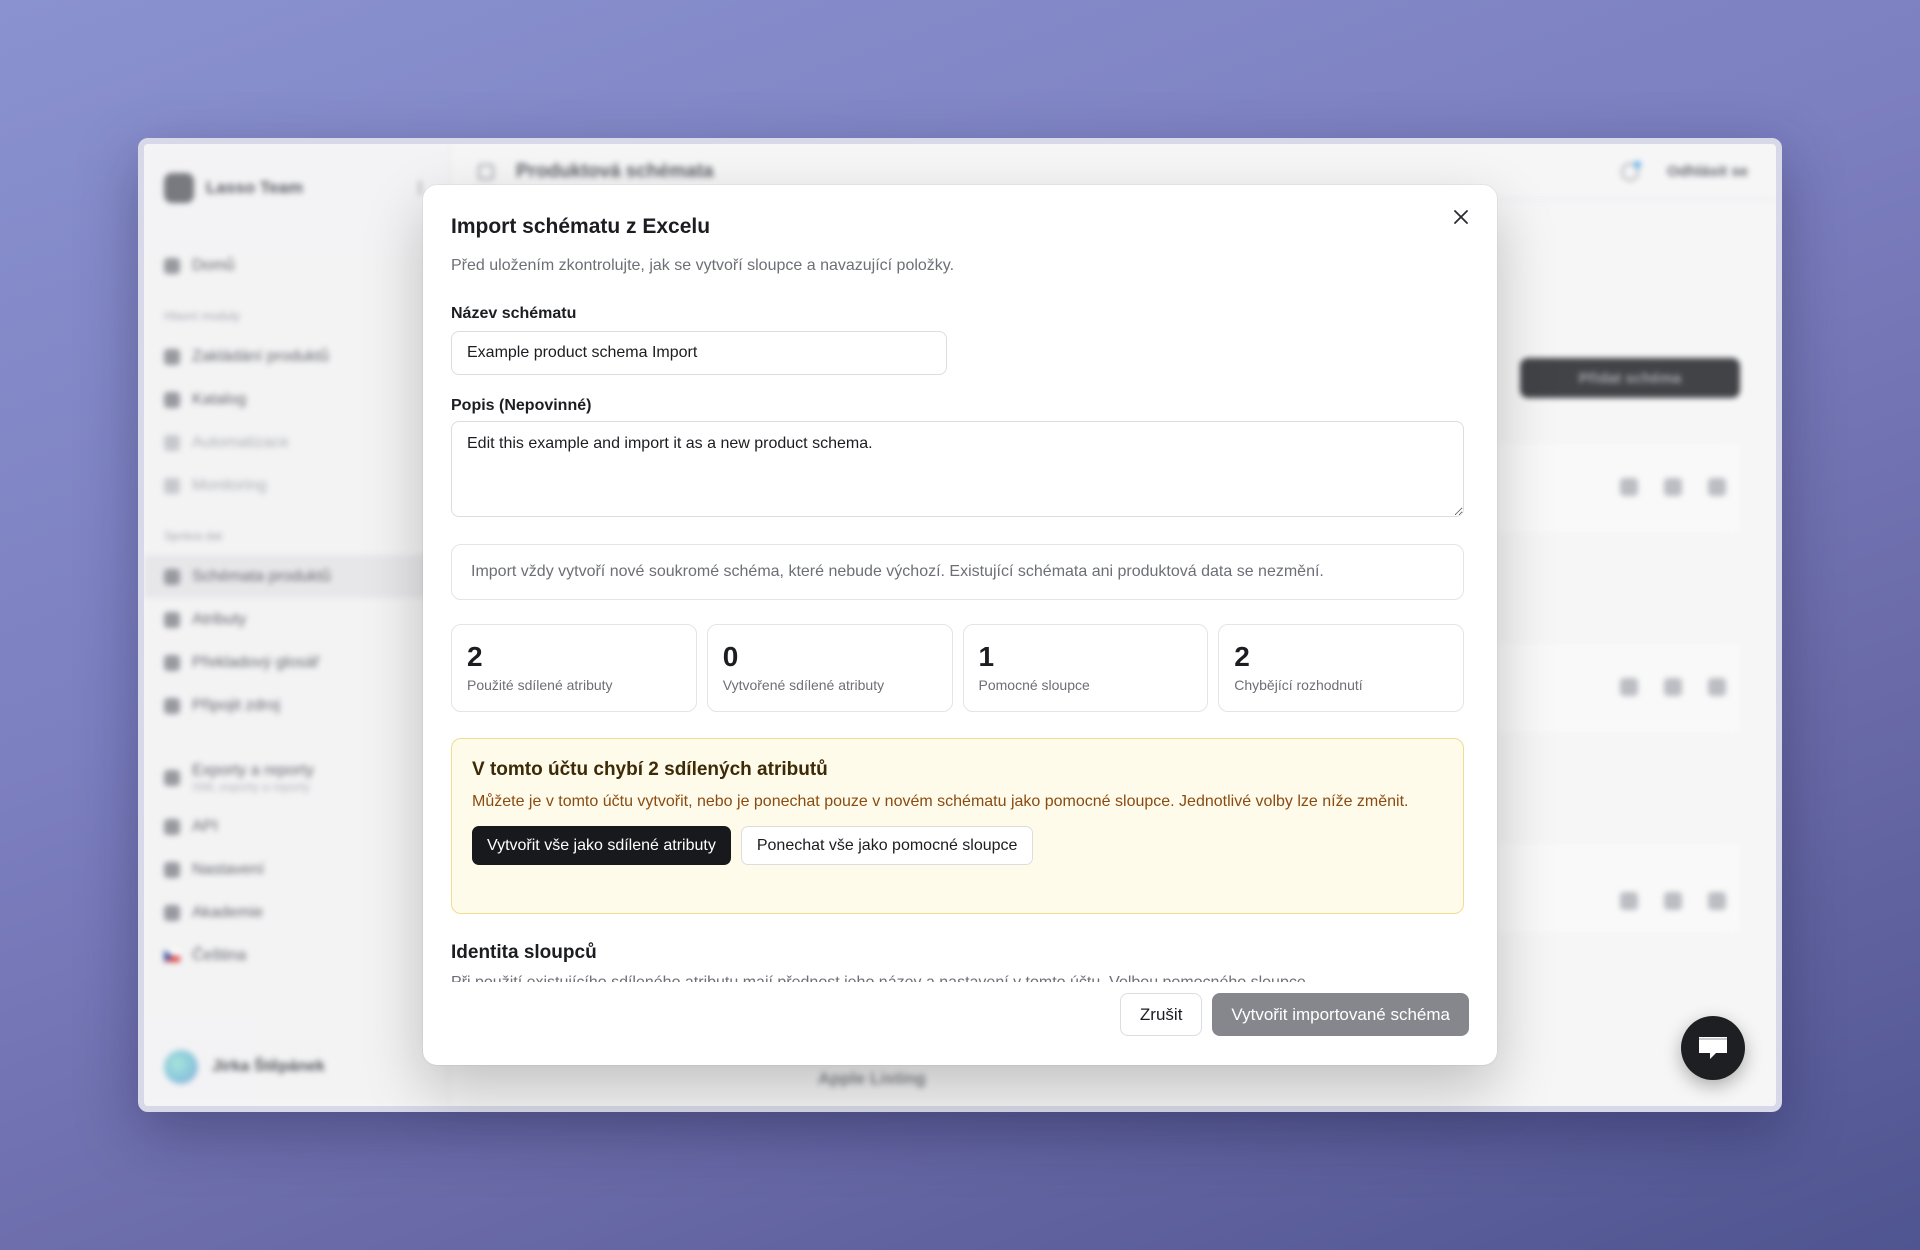  I want to click on sidebar-item-label: Atributy, so click(219, 619).